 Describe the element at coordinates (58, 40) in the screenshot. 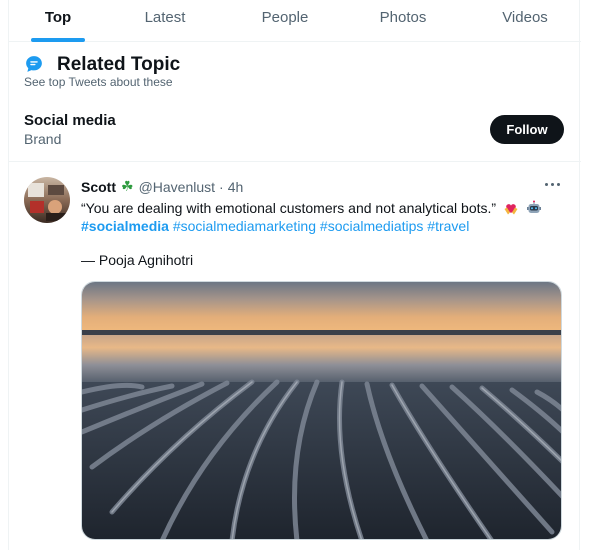

I see `active-tab-indicator` at that location.